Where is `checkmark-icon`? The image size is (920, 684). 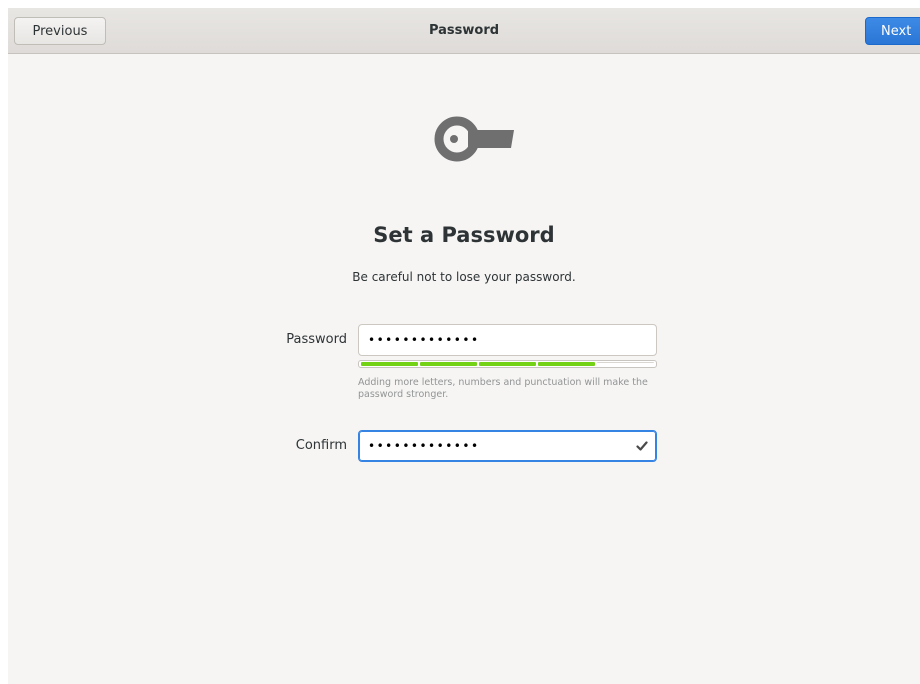
checkmark-icon is located at coordinates (642, 446).